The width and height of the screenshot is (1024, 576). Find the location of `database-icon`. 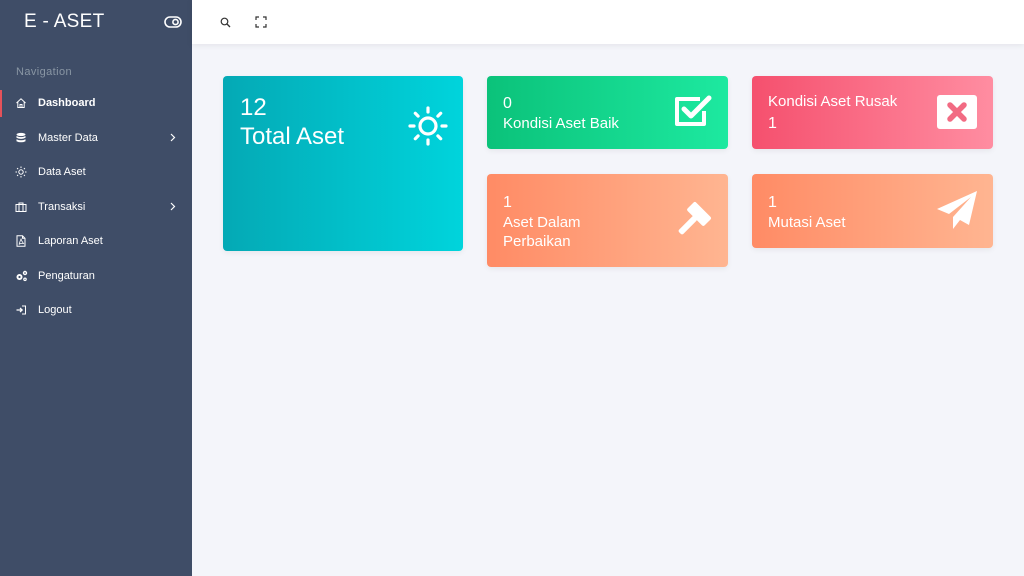

database-icon is located at coordinates (21, 138).